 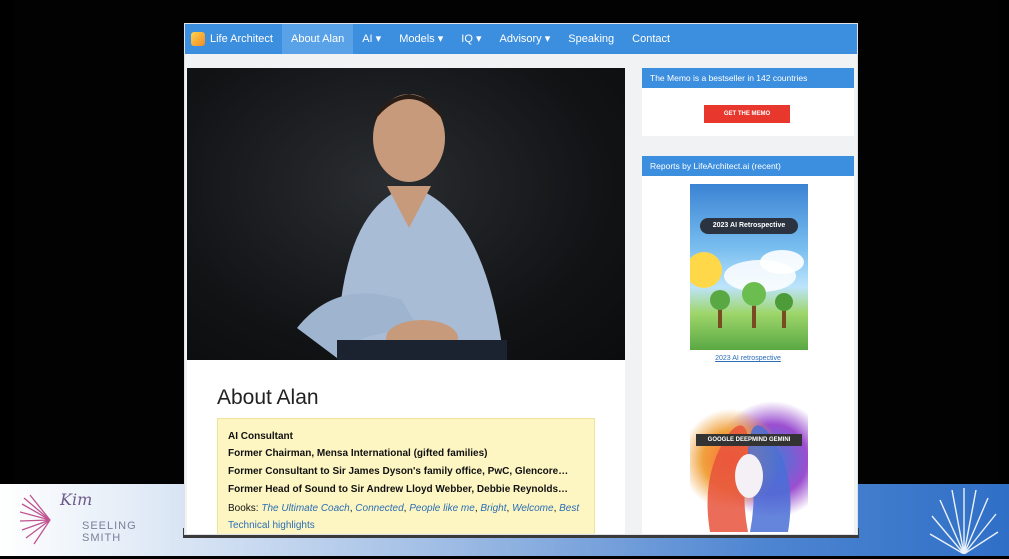 What do you see at coordinates (379, 508) in the screenshot?
I see `book-link: Connected` at bounding box center [379, 508].